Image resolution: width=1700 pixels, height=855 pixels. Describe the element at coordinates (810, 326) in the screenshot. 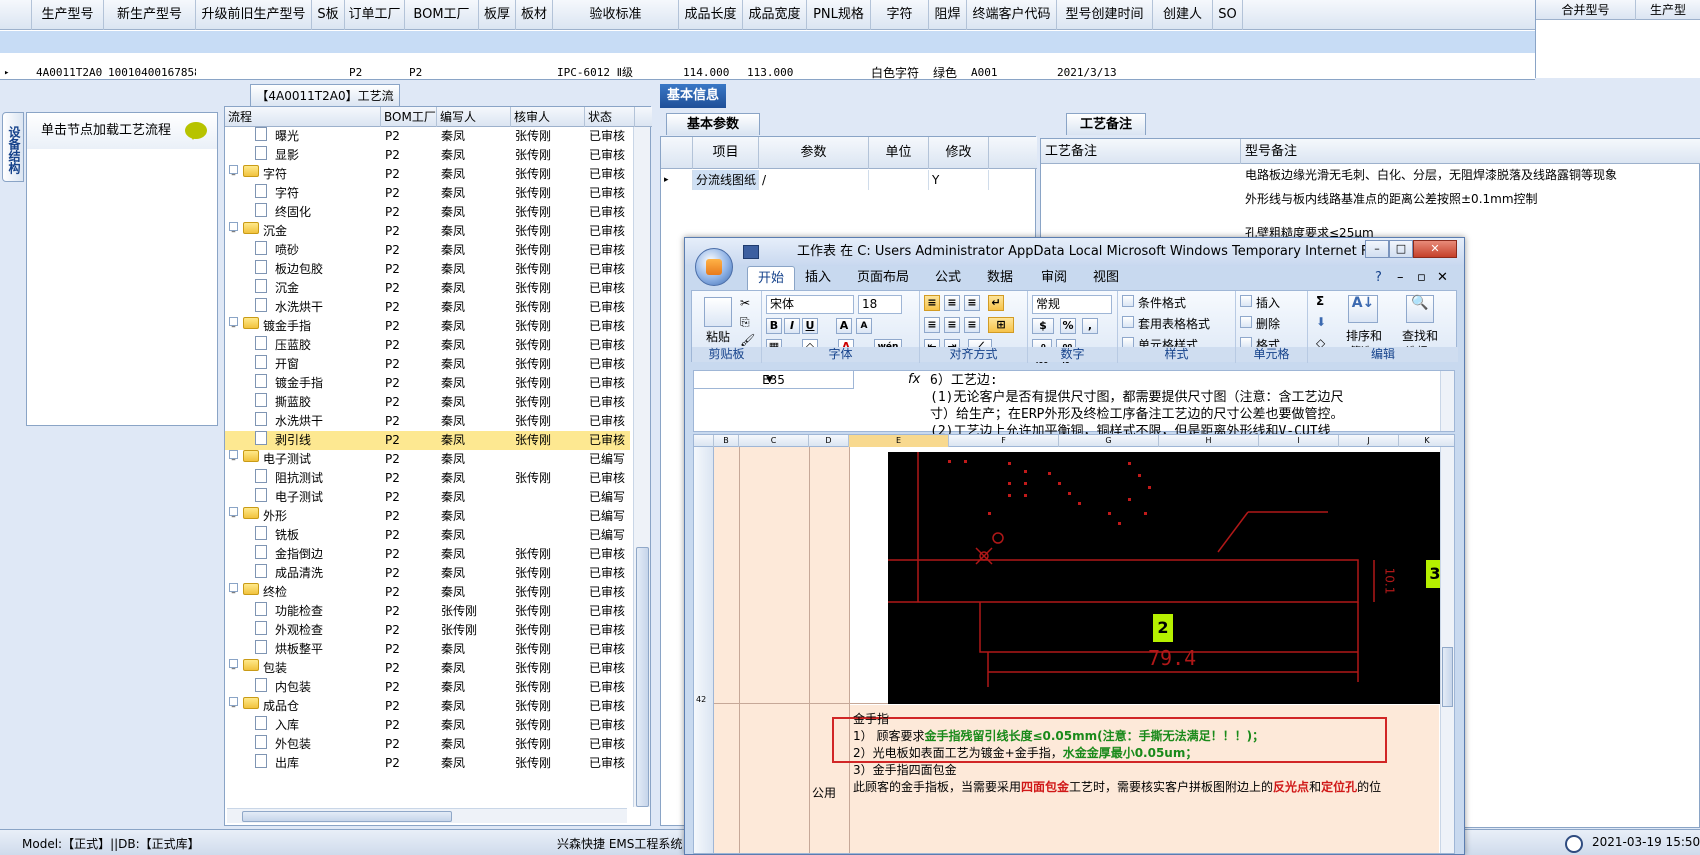

I see `underline-icon: U` at that location.